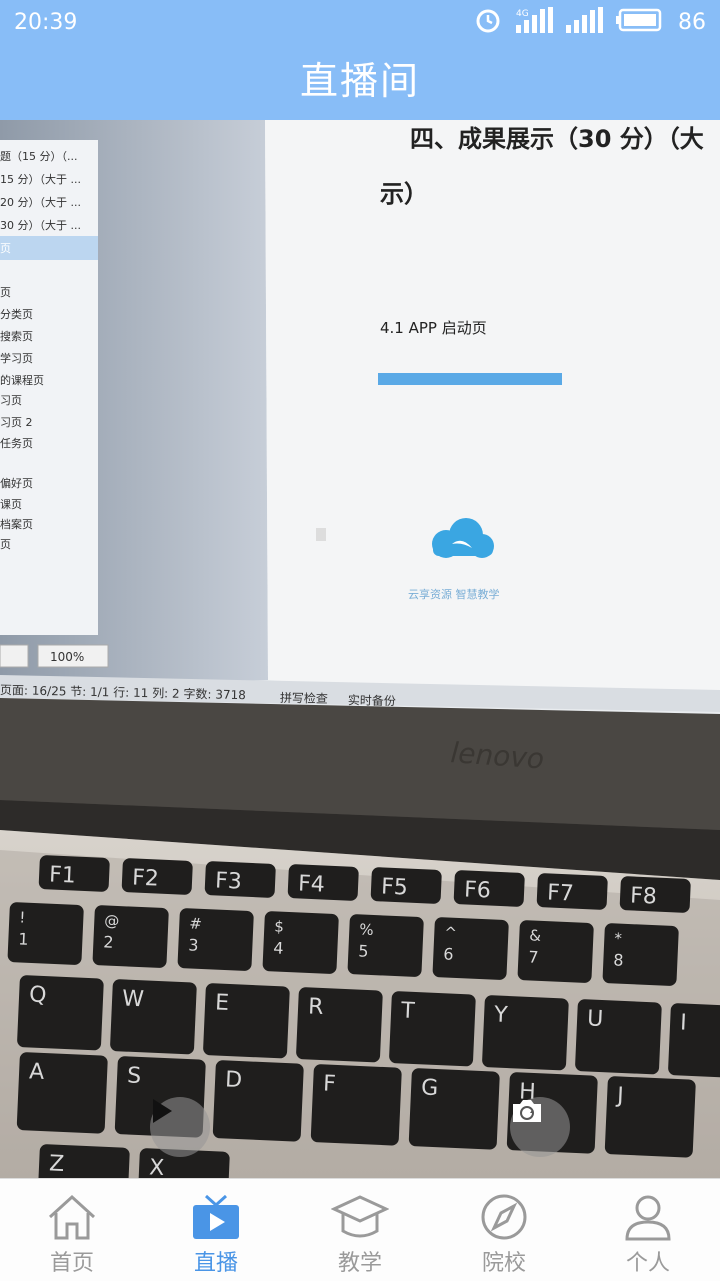  What do you see at coordinates (234, 1080) in the screenshot?
I see `key-label: D` at bounding box center [234, 1080].